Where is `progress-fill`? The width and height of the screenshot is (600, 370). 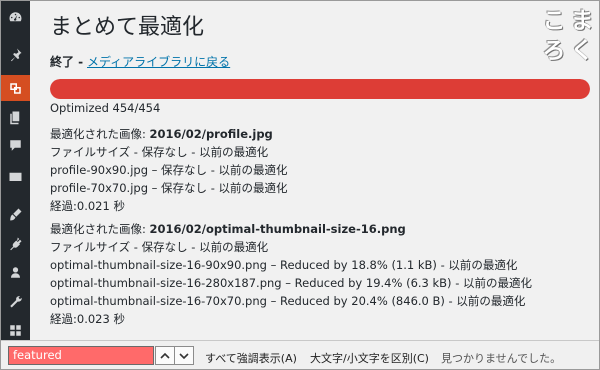
progress-fill is located at coordinates (320, 89).